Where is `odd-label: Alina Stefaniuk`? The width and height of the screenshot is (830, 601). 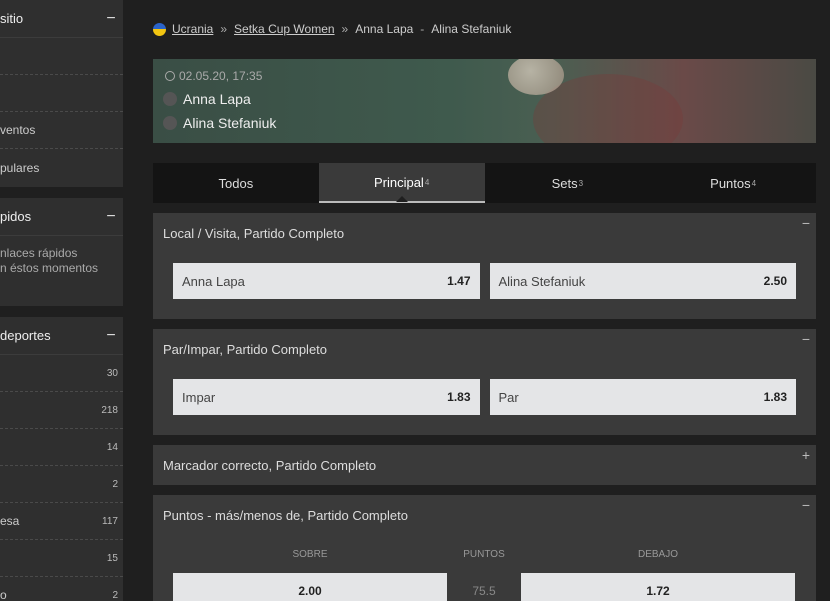
odd-label: Alina Stefaniuk is located at coordinates (542, 281).